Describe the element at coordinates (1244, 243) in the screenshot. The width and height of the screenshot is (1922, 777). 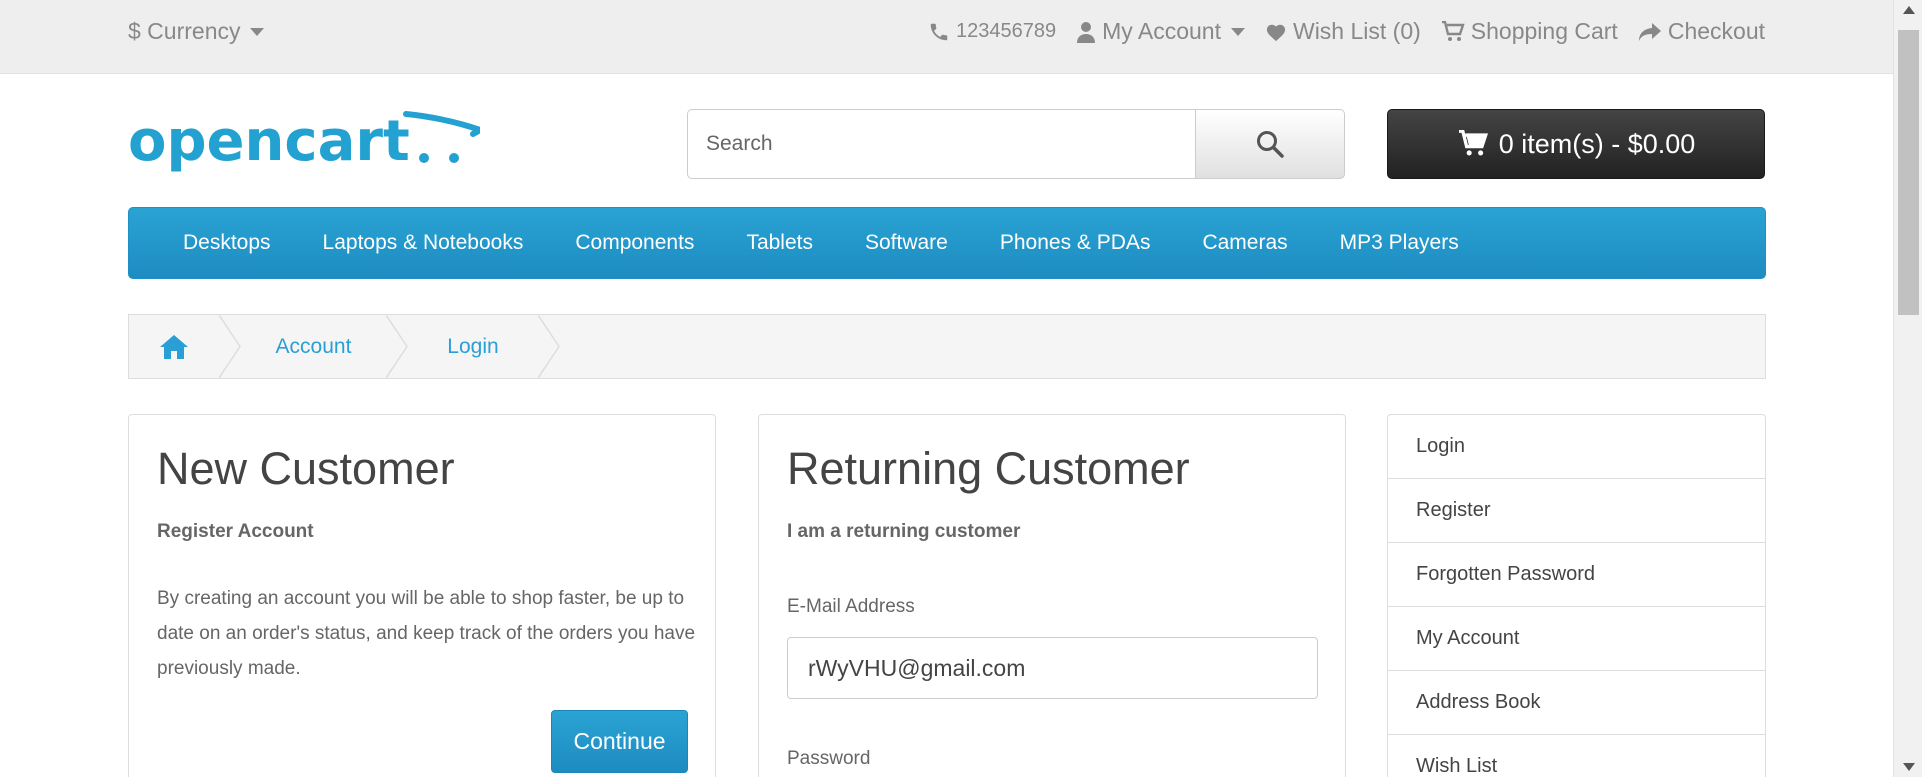
I see `menu-item-cameras: Cameras` at that location.